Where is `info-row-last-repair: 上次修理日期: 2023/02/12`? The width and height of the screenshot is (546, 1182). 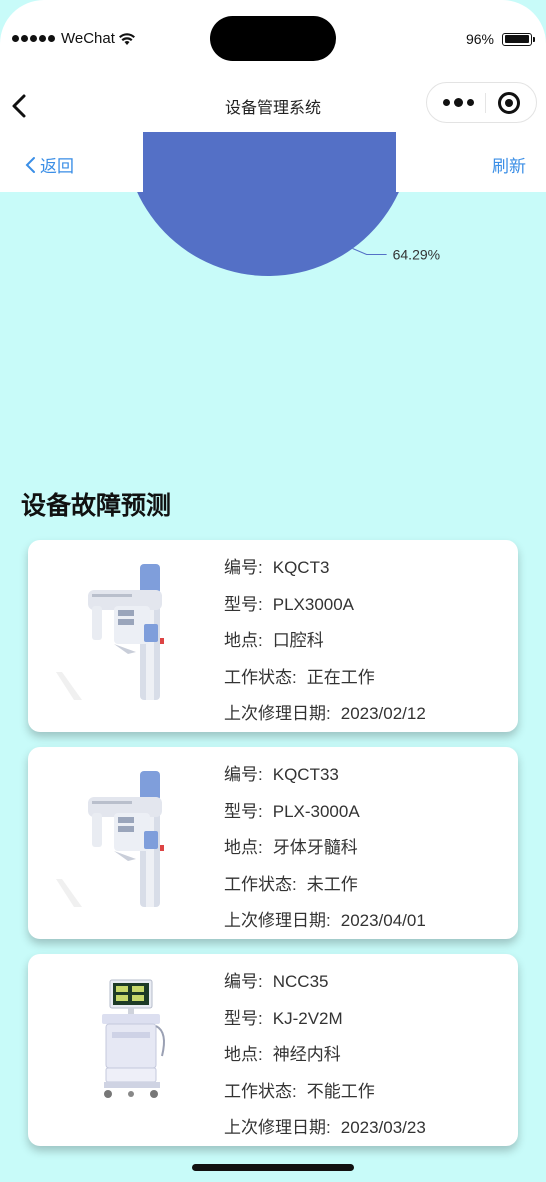
info-row-last-repair: 上次修理日期: 2023/02/12 is located at coordinates (325, 718).